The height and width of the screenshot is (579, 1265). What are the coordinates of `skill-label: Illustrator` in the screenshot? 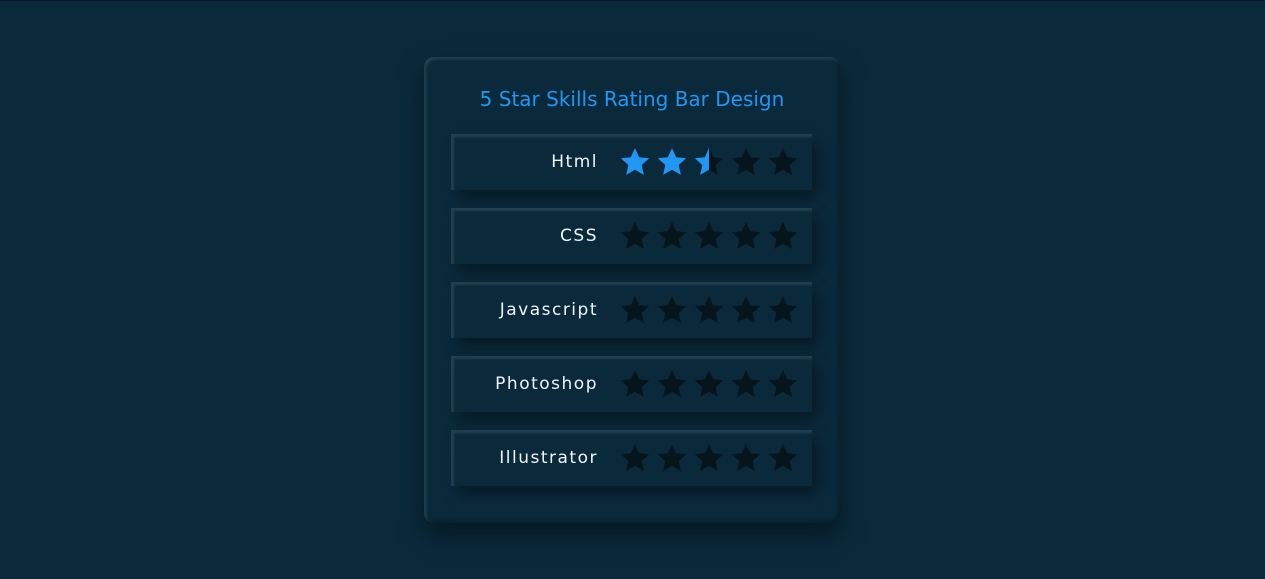 It's located at (548, 458).